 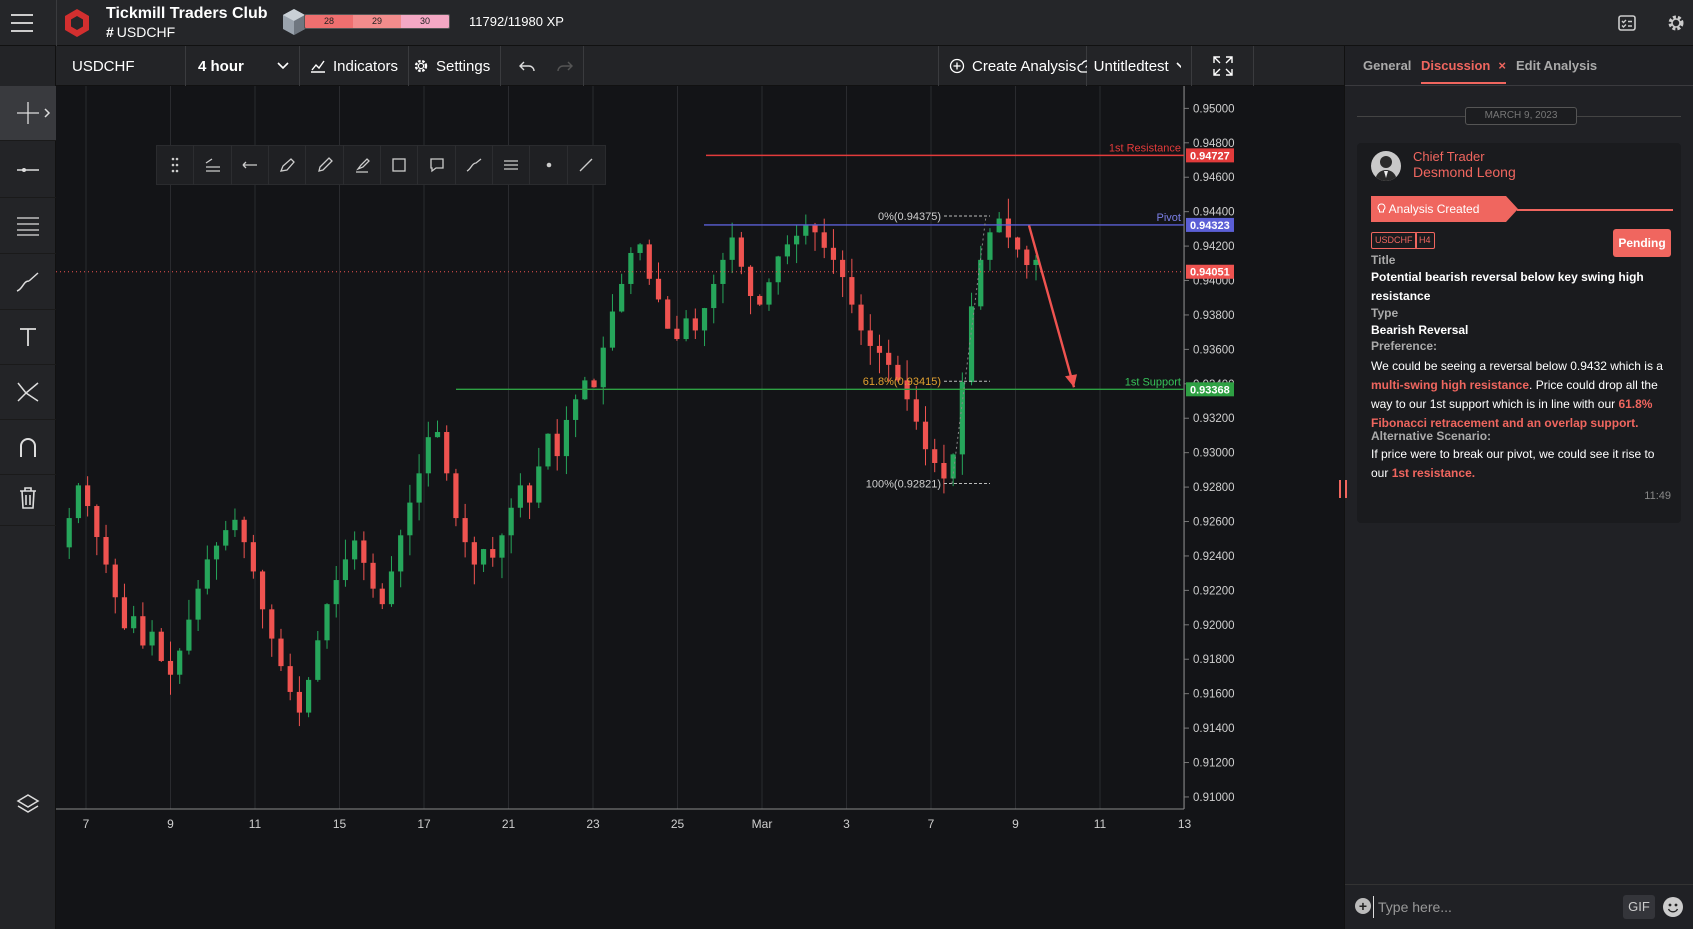 What do you see at coordinates (1214, 144) in the screenshot?
I see `y-tick-label: 0.94800` at bounding box center [1214, 144].